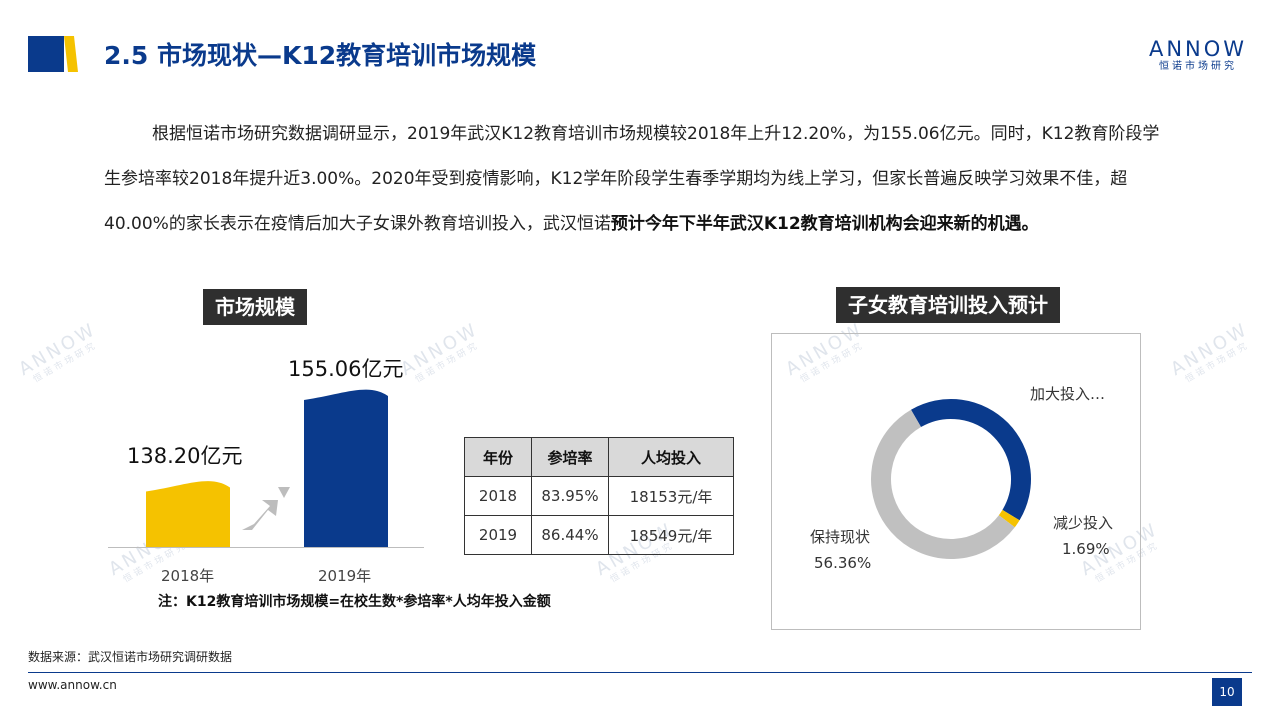 This screenshot has height=720, width=1280. What do you see at coordinates (320, 55) in the screenshot?
I see `page-title: 2.5 市场现状—K12教育培训市场规模` at bounding box center [320, 55].